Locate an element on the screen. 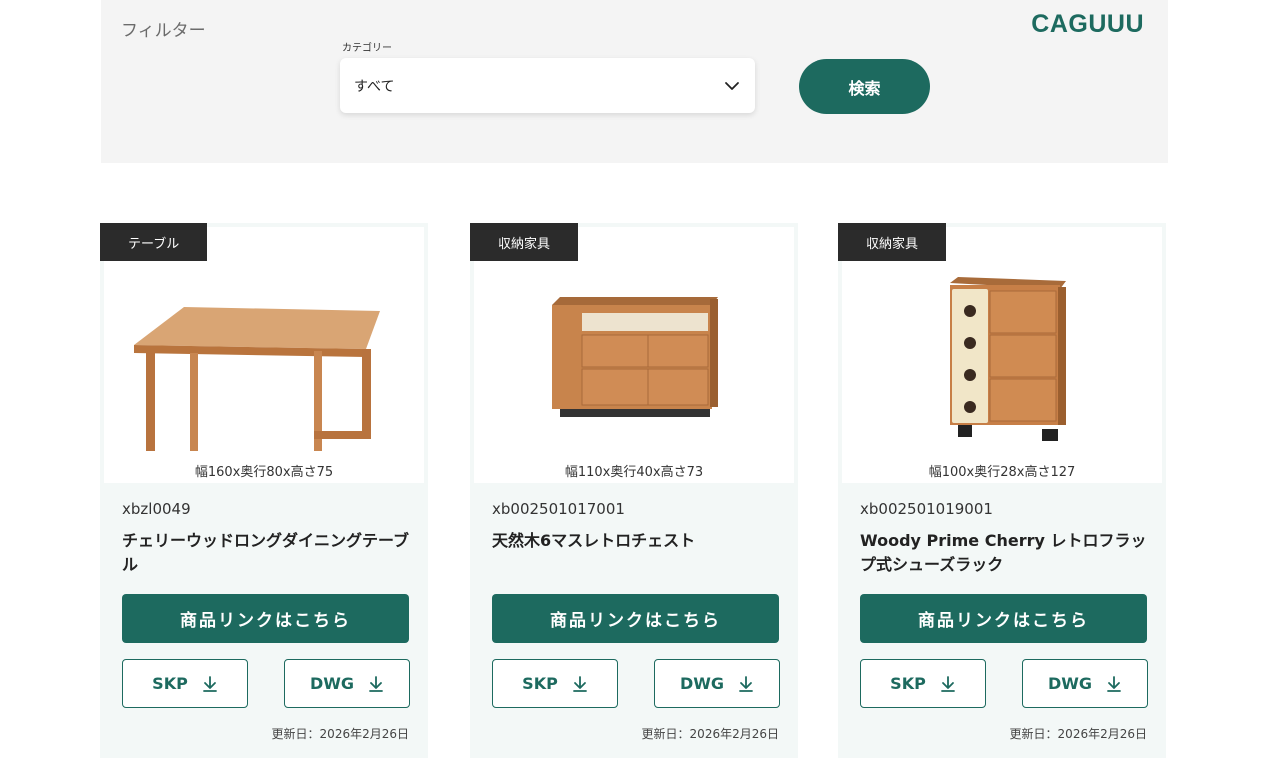 The height and width of the screenshot is (758, 1266). product-code: xb002501017001 is located at coordinates (558, 509).